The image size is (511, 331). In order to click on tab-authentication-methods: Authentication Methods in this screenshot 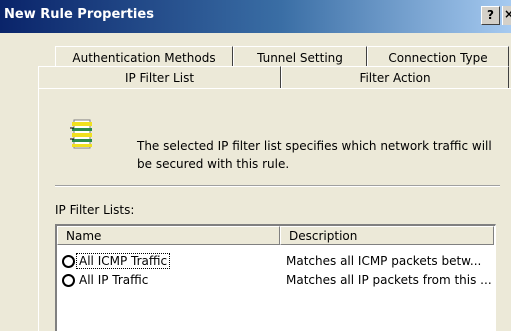, I will do `click(144, 57)`.